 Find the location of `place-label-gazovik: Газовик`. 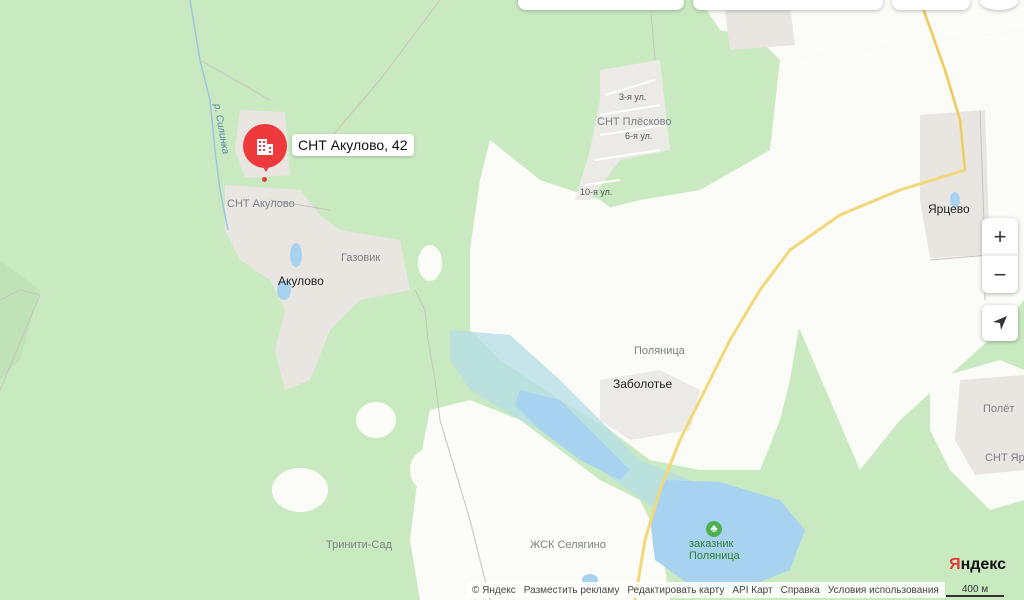

place-label-gazovik: Газовик is located at coordinates (360, 258).